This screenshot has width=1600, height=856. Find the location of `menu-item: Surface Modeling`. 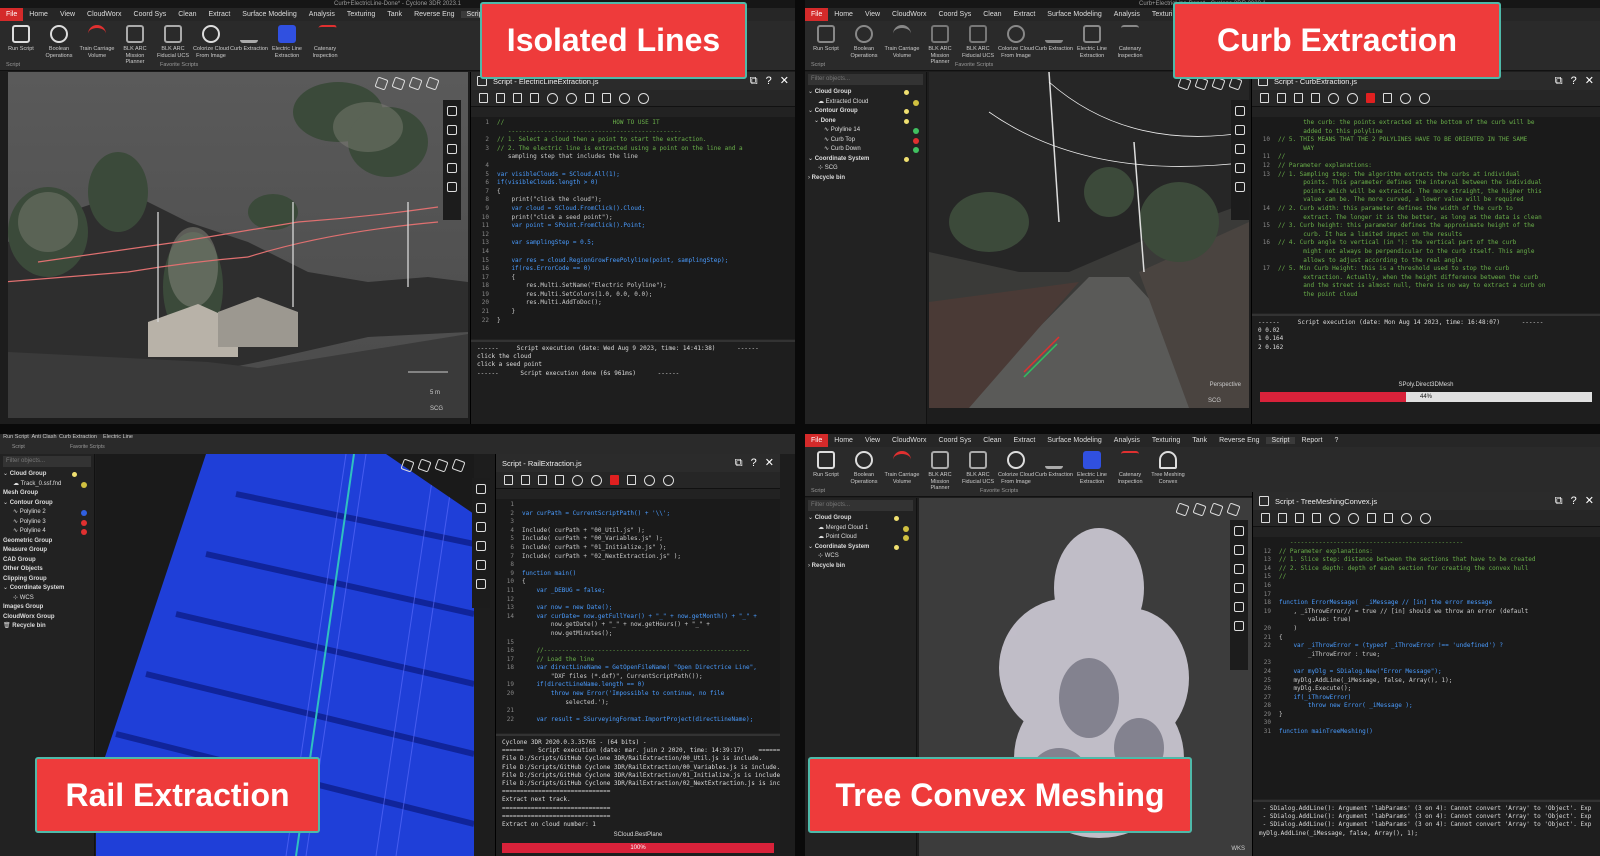

menu-item: Surface Modeling is located at coordinates (269, 14).